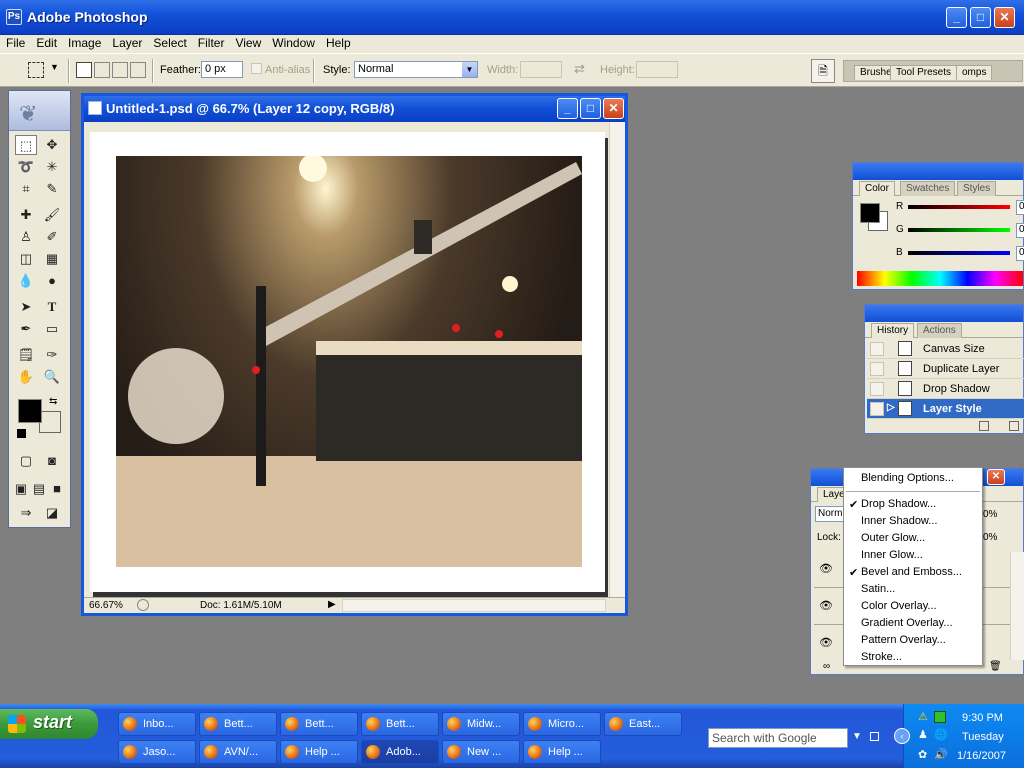 This screenshot has height=768, width=1024. What do you see at coordinates (996, 477) in the screenshot?
I see `layers-close-button: ✕` at bounding box center [996, 477].